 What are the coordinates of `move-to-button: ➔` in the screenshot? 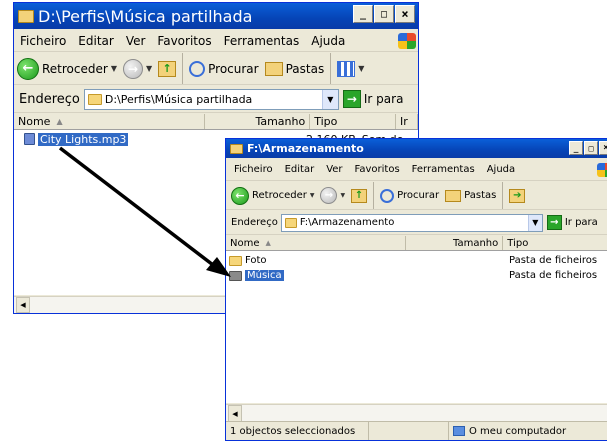 It's located at (517, 195).